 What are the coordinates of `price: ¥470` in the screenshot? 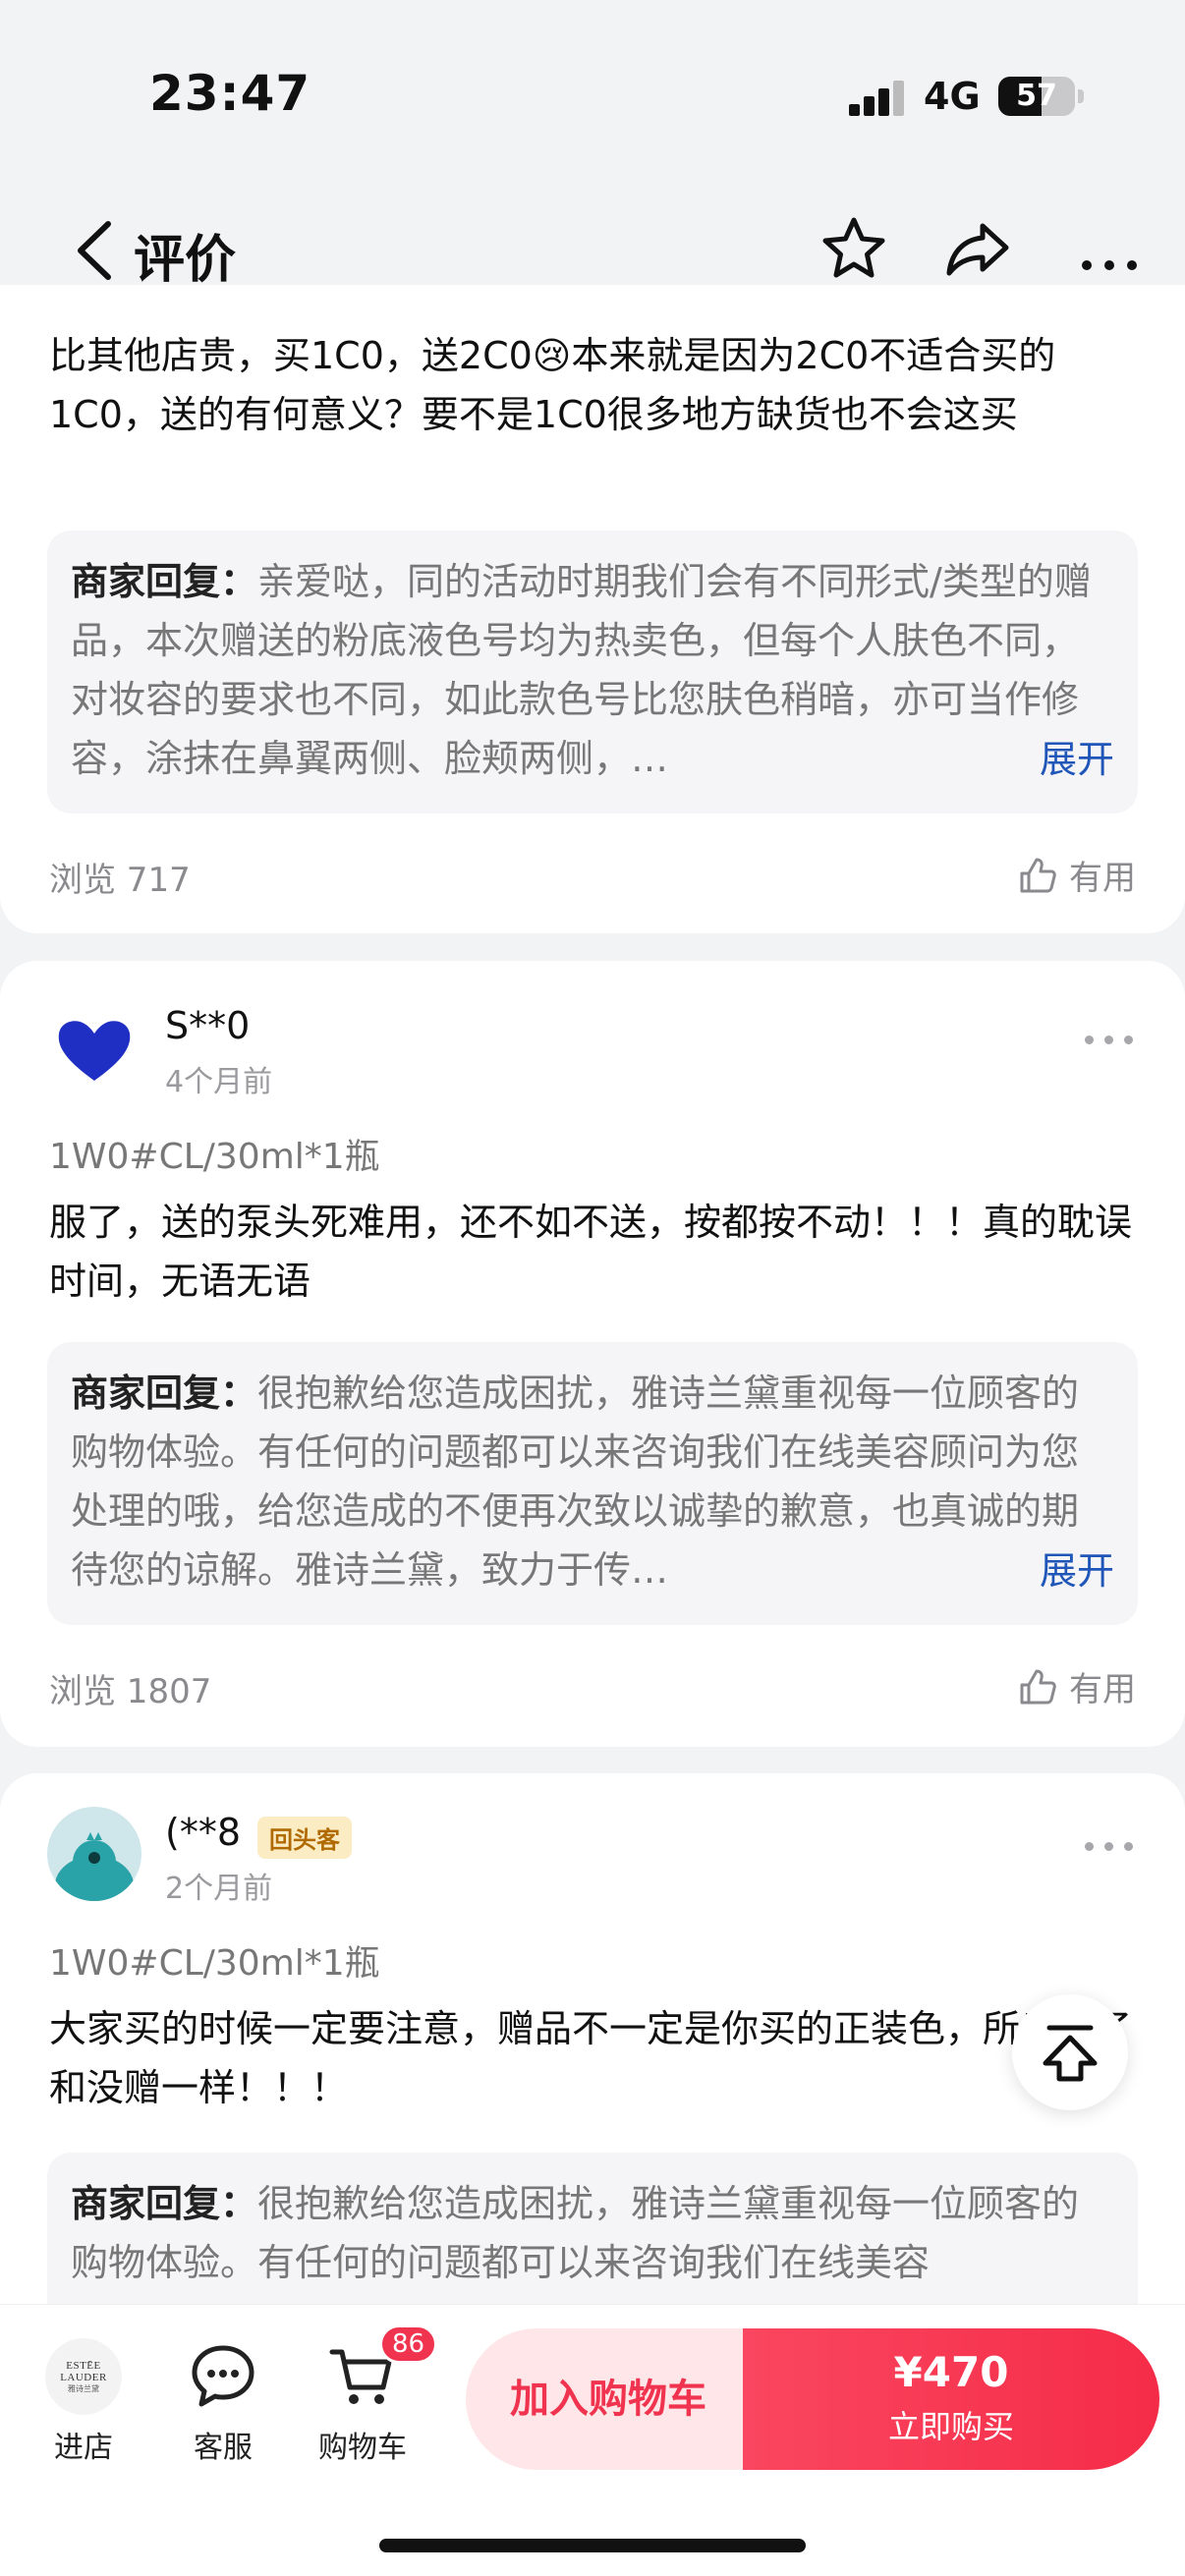 It's located at (951, 2372).